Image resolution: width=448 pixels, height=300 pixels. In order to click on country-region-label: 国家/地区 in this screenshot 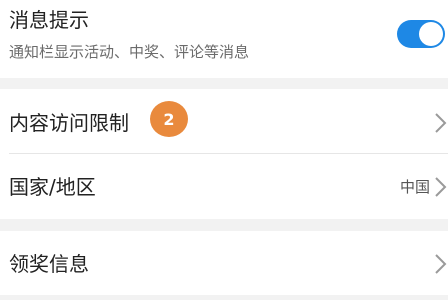, I will do `click(52, 187)`.